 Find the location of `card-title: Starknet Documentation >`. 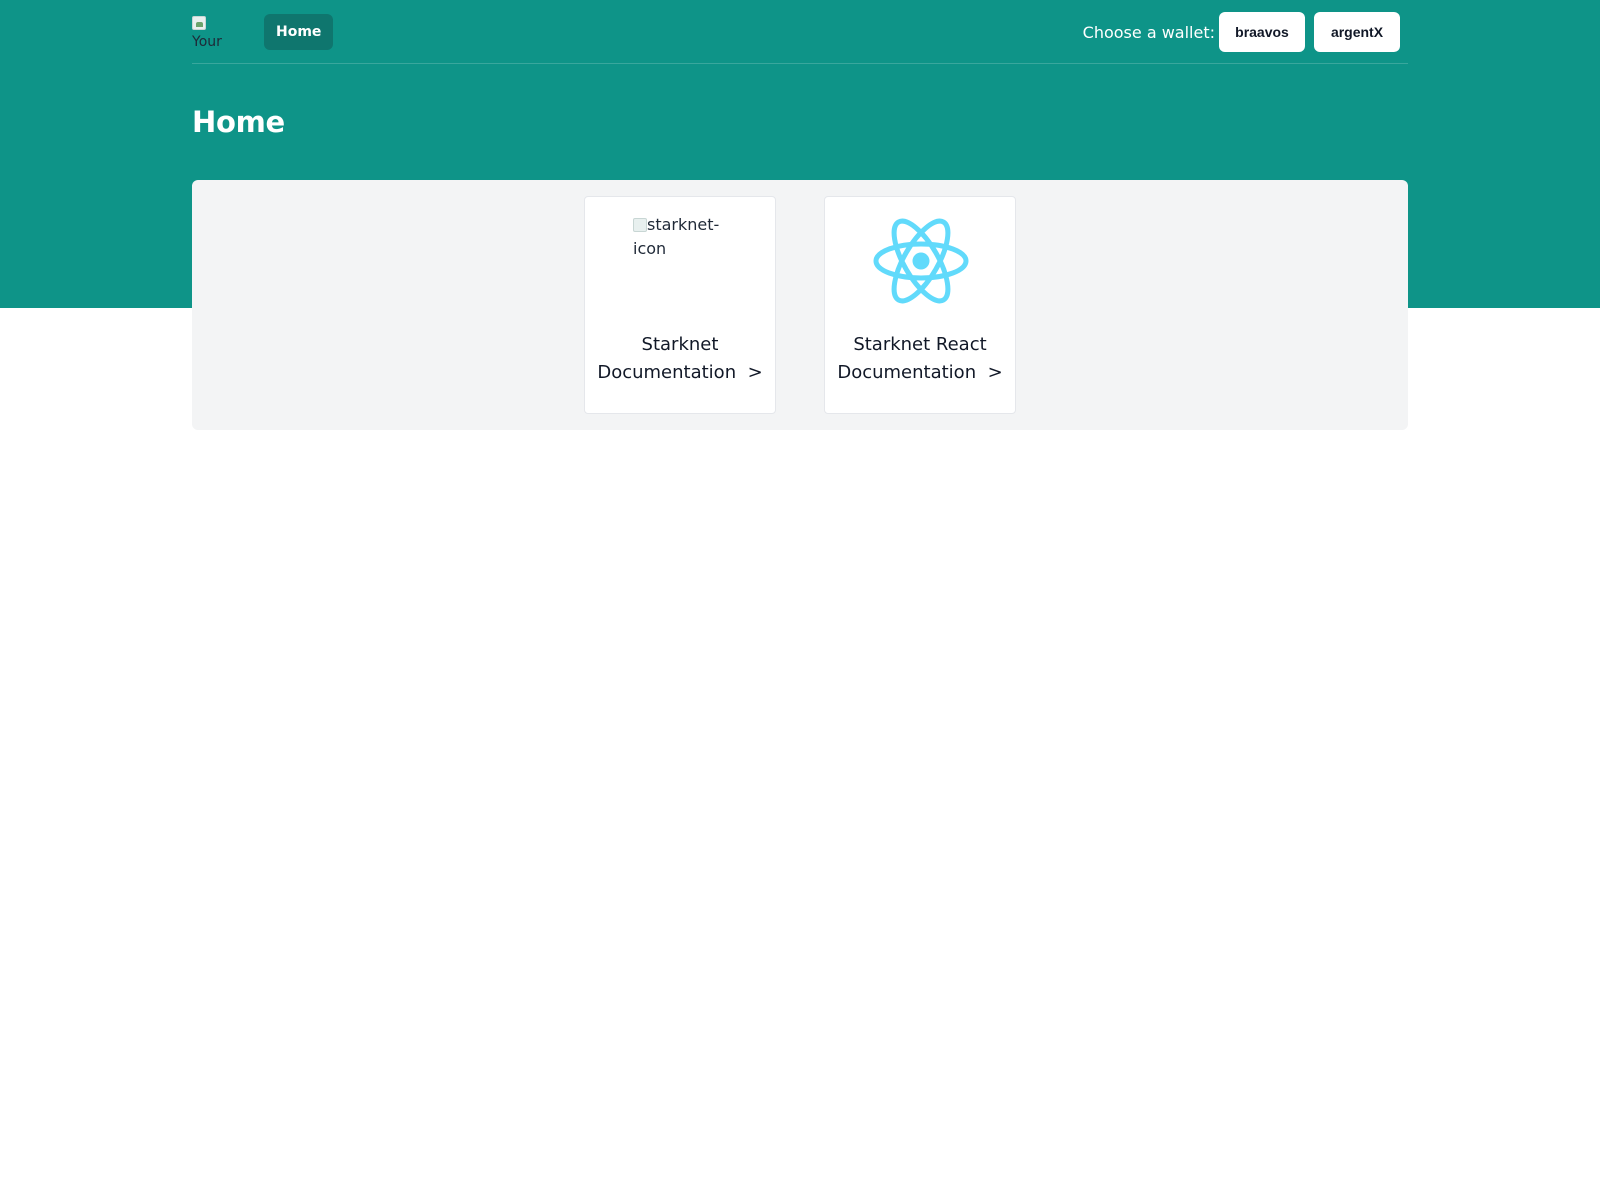

card-title: Starknet Documentation > is located at coordinates (680, 359).